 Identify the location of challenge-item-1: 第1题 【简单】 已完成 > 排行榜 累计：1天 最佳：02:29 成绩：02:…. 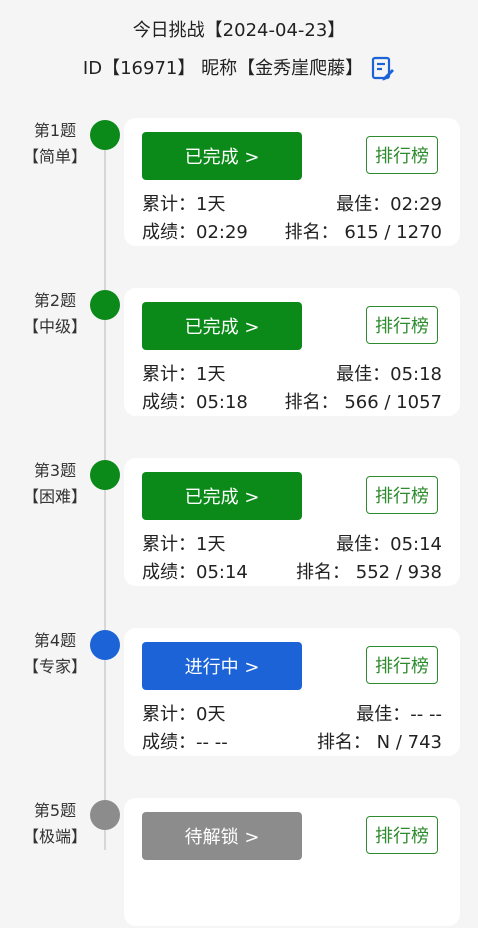
(239, 183).